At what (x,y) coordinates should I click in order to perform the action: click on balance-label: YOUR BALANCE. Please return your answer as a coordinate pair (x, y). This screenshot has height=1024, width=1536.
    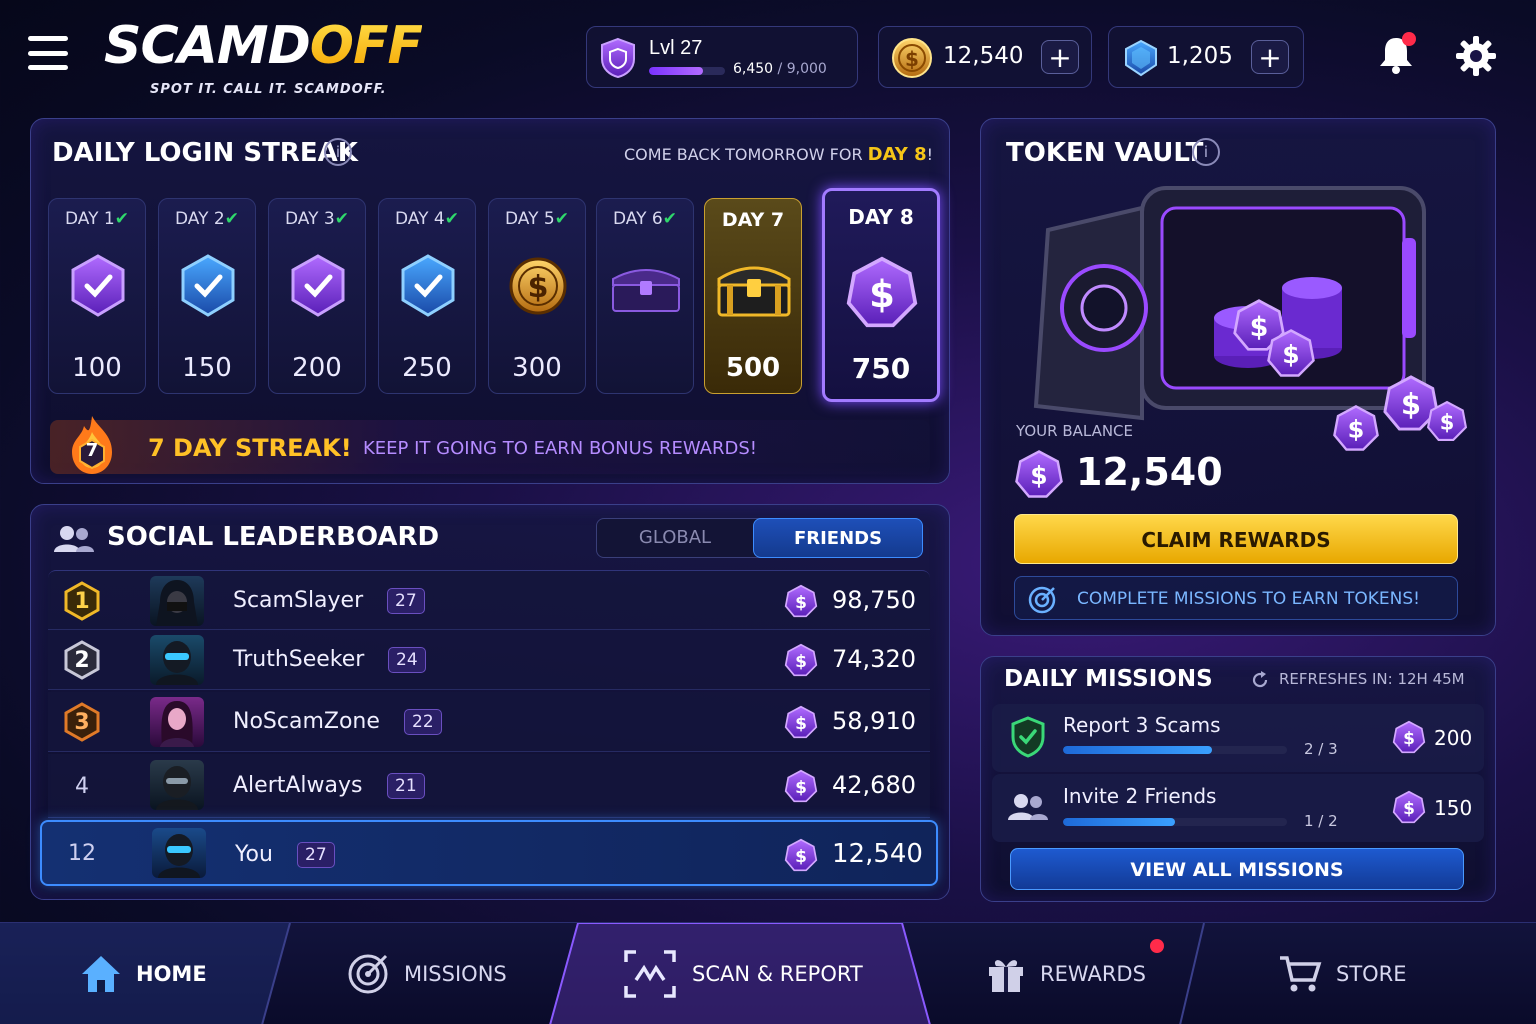
    Looking at the image, I should click on (1075, 431).